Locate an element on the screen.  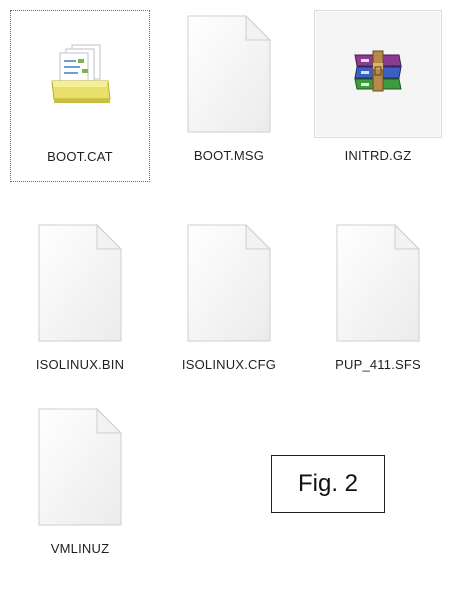
file-item-initrd-gz: INITRD.GZ is located at coordinates (378, 96).